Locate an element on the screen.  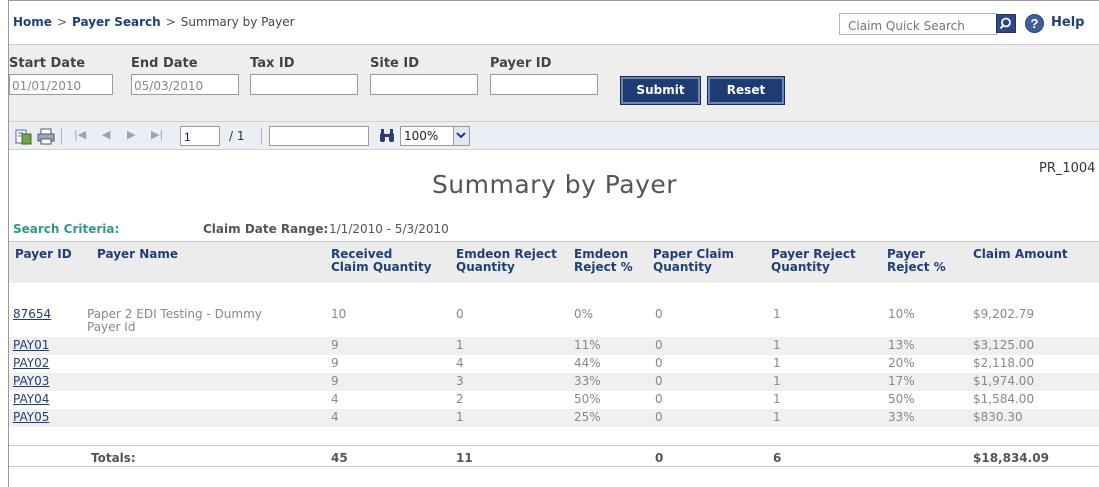
next-page-icon: ▶ is located at coordinates (131, 134).